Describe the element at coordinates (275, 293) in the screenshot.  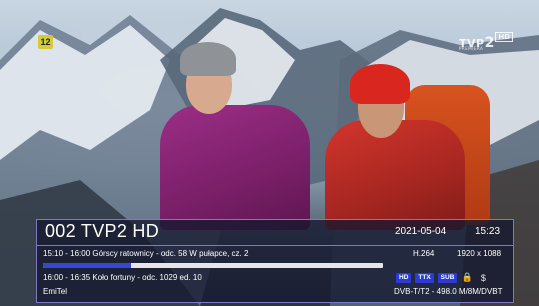
I see `signal-info-row: EmiTel DVB-T/T2 - 498.0 M/8M/DVBT` at that location.